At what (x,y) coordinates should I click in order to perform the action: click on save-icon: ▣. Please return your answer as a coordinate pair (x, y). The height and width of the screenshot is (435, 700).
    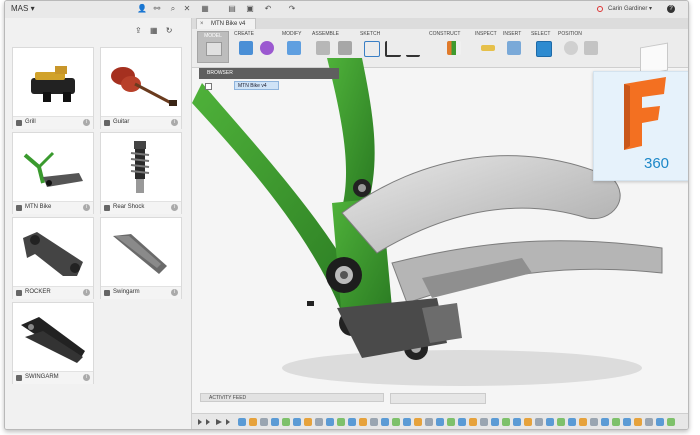
    Looking at the image, I should click on (250, 9).